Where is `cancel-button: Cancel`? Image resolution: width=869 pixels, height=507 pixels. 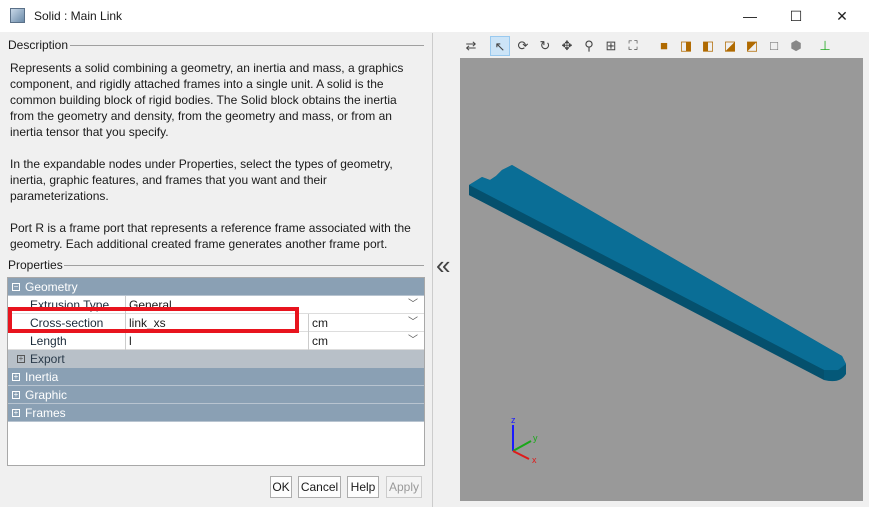 cancel-button: Cancel is located at coordinates (319, 487).